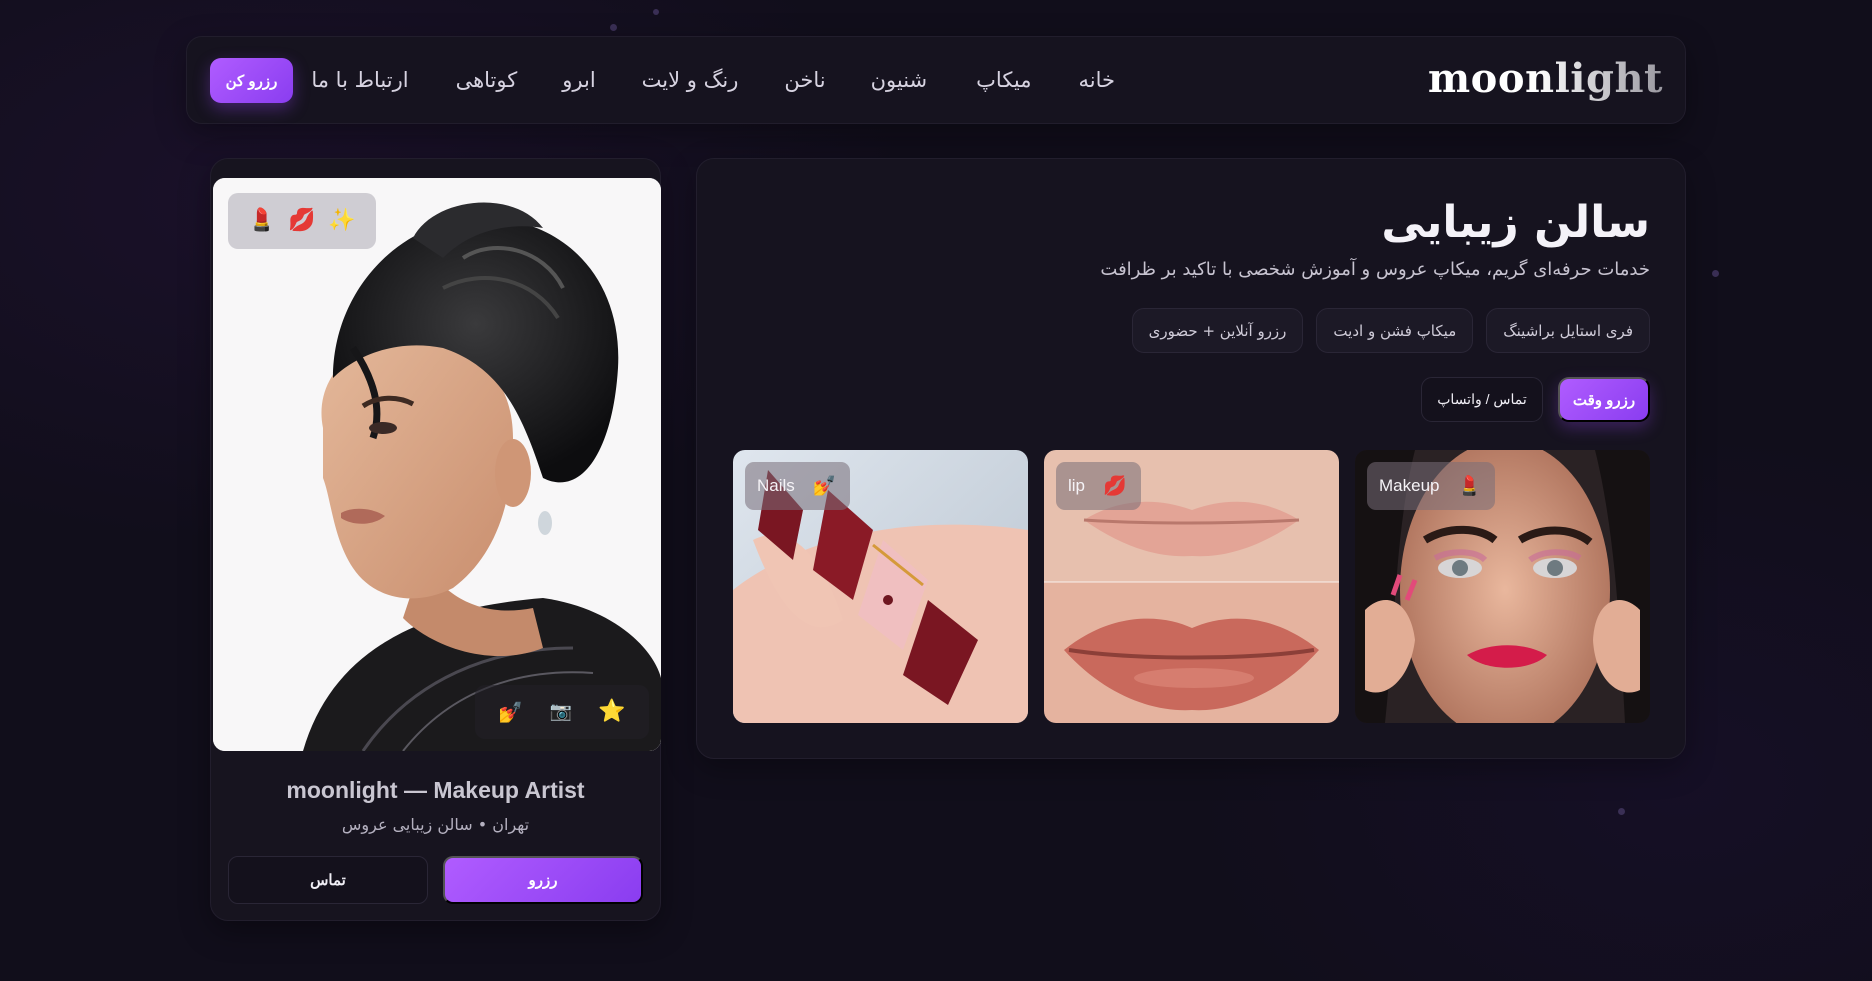 Image resolution: width=1872 pixels, height=981 pixels. I want to click on gallery-tile-lip: lip 💋, so click(1191, 586).